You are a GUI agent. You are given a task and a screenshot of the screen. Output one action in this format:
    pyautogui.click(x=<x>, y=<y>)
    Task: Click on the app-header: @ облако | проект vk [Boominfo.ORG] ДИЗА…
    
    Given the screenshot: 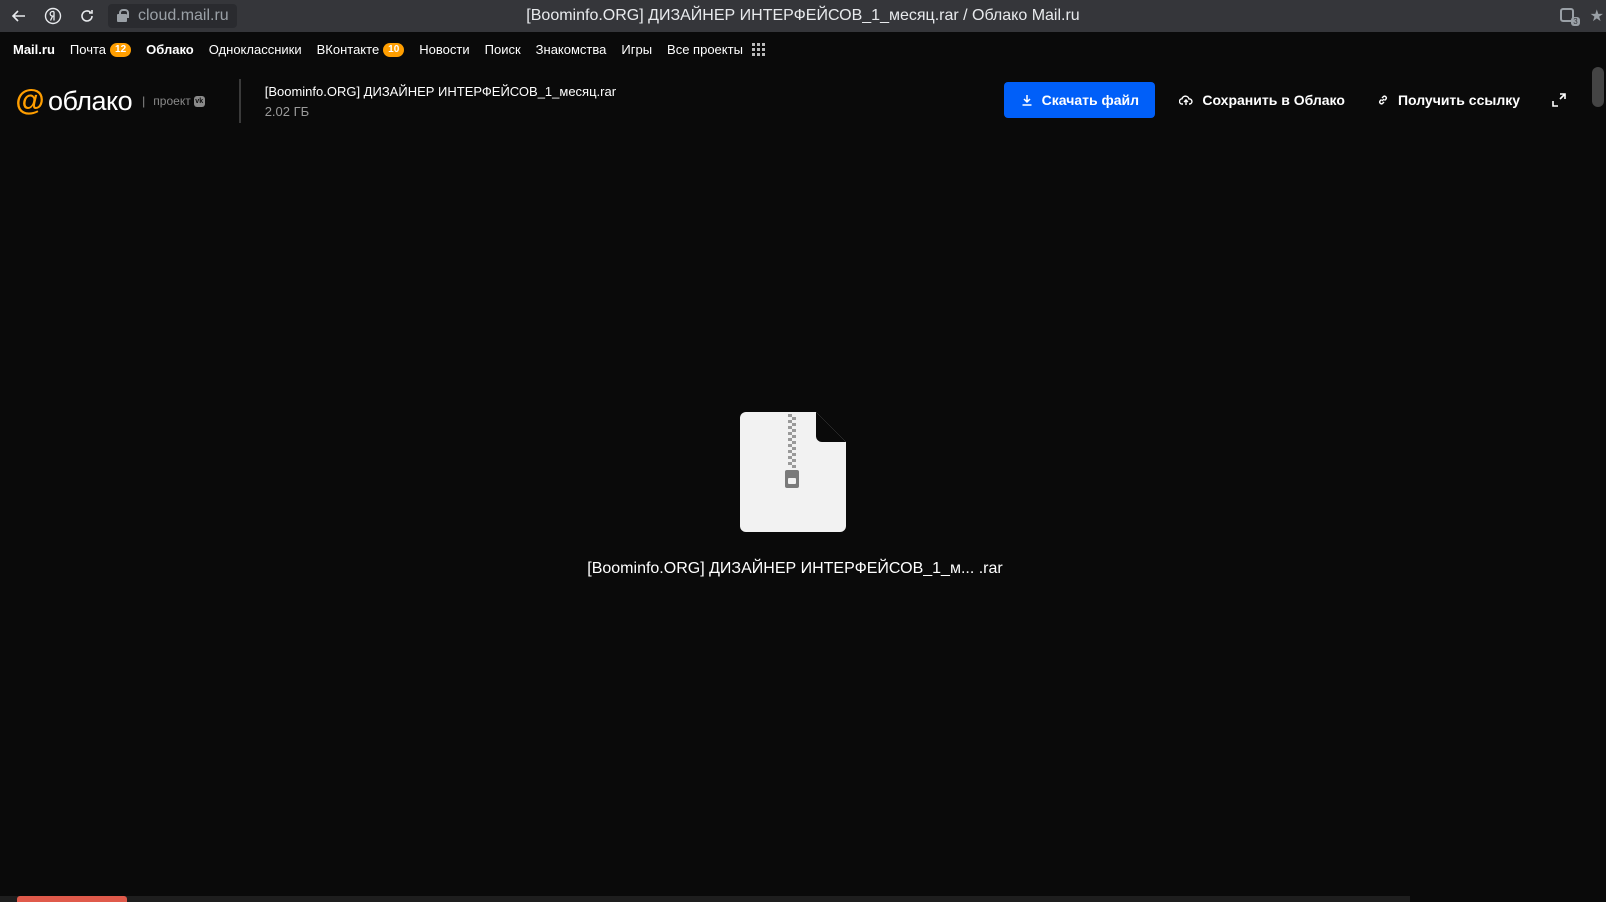 What is the action you would take?
    pyautogui.click(x=795, y=101)
    